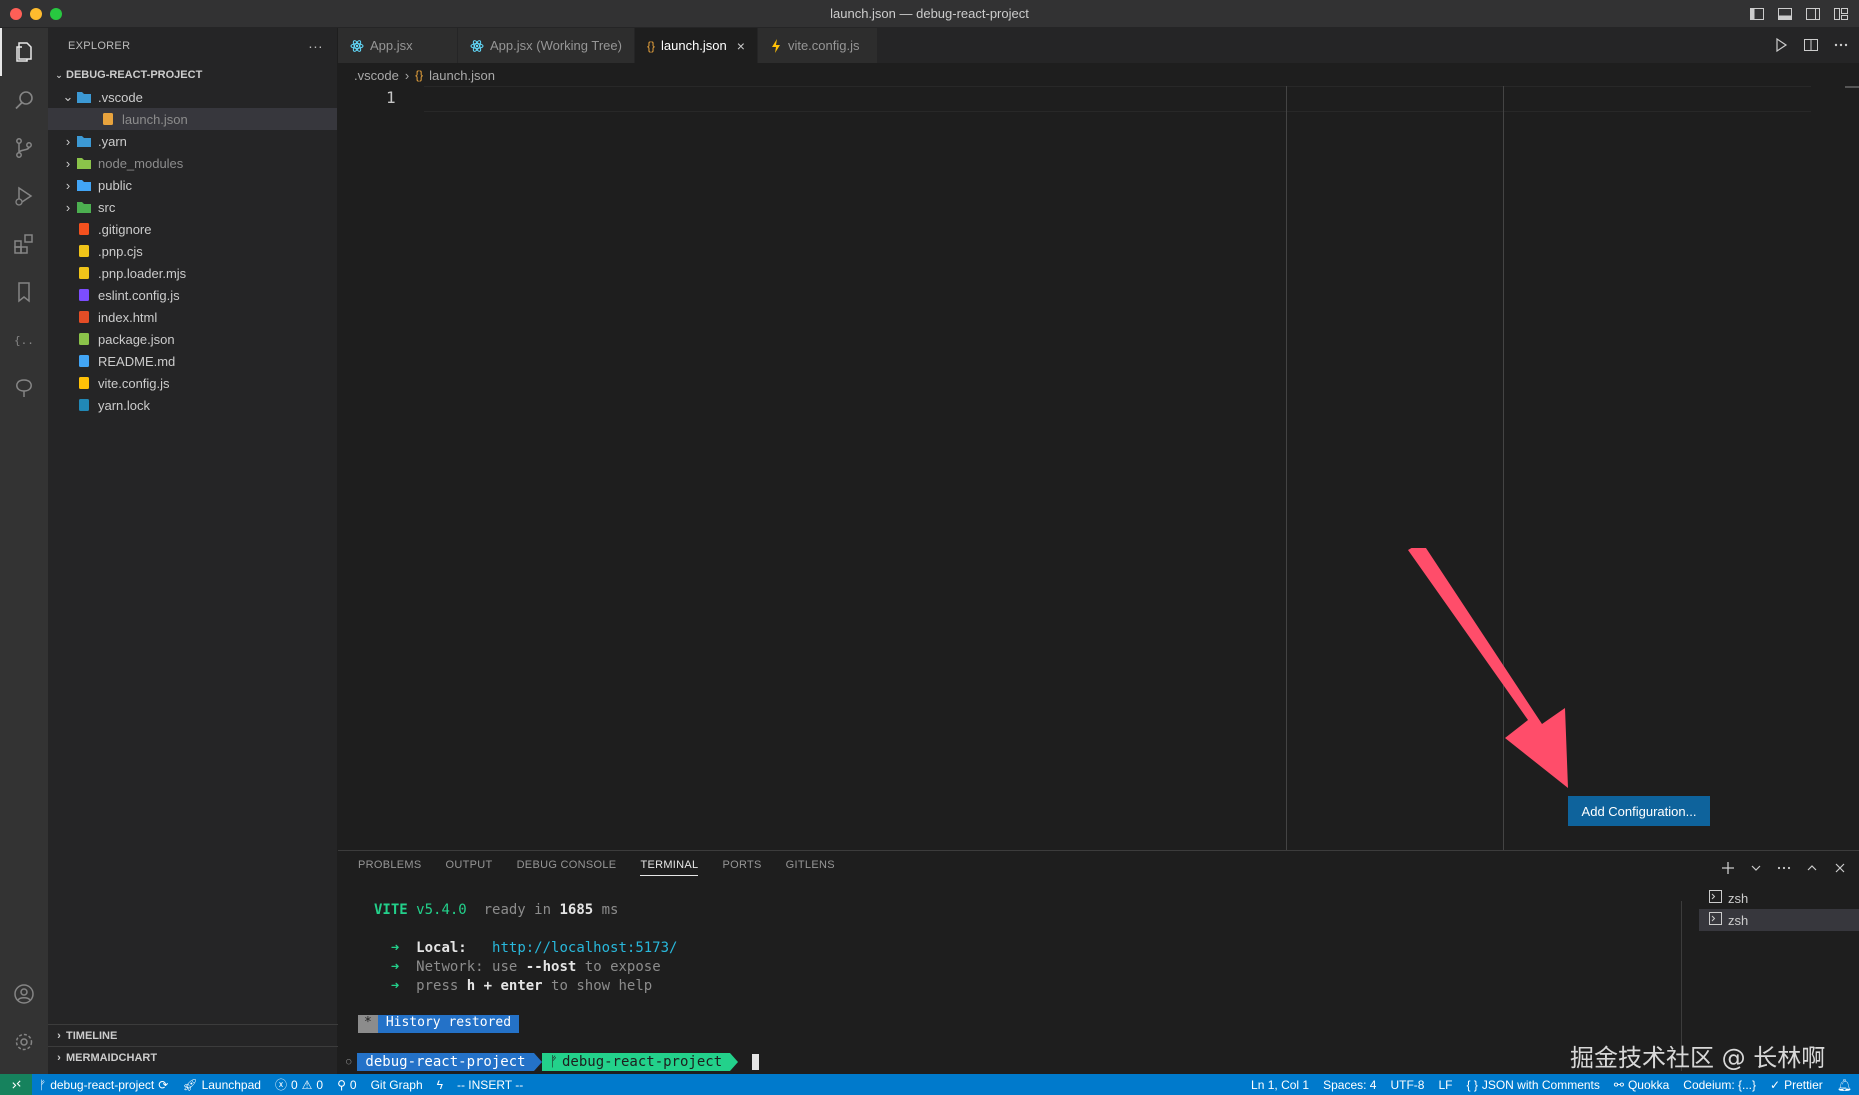 This screenshot has height=1095, width=1859. Describe the element at coordinates (1445, 1085) in the screenshot. I see `eol-status: LF` at that location.